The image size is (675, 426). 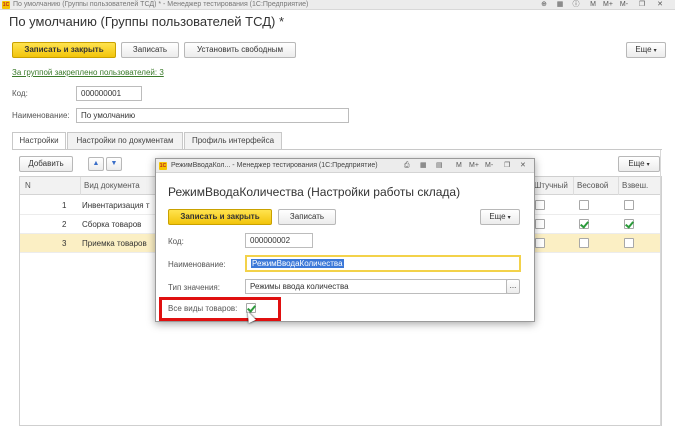 I want to click on dialog-name-field: РежимВводаКоличества, so click(x=383, y=263).